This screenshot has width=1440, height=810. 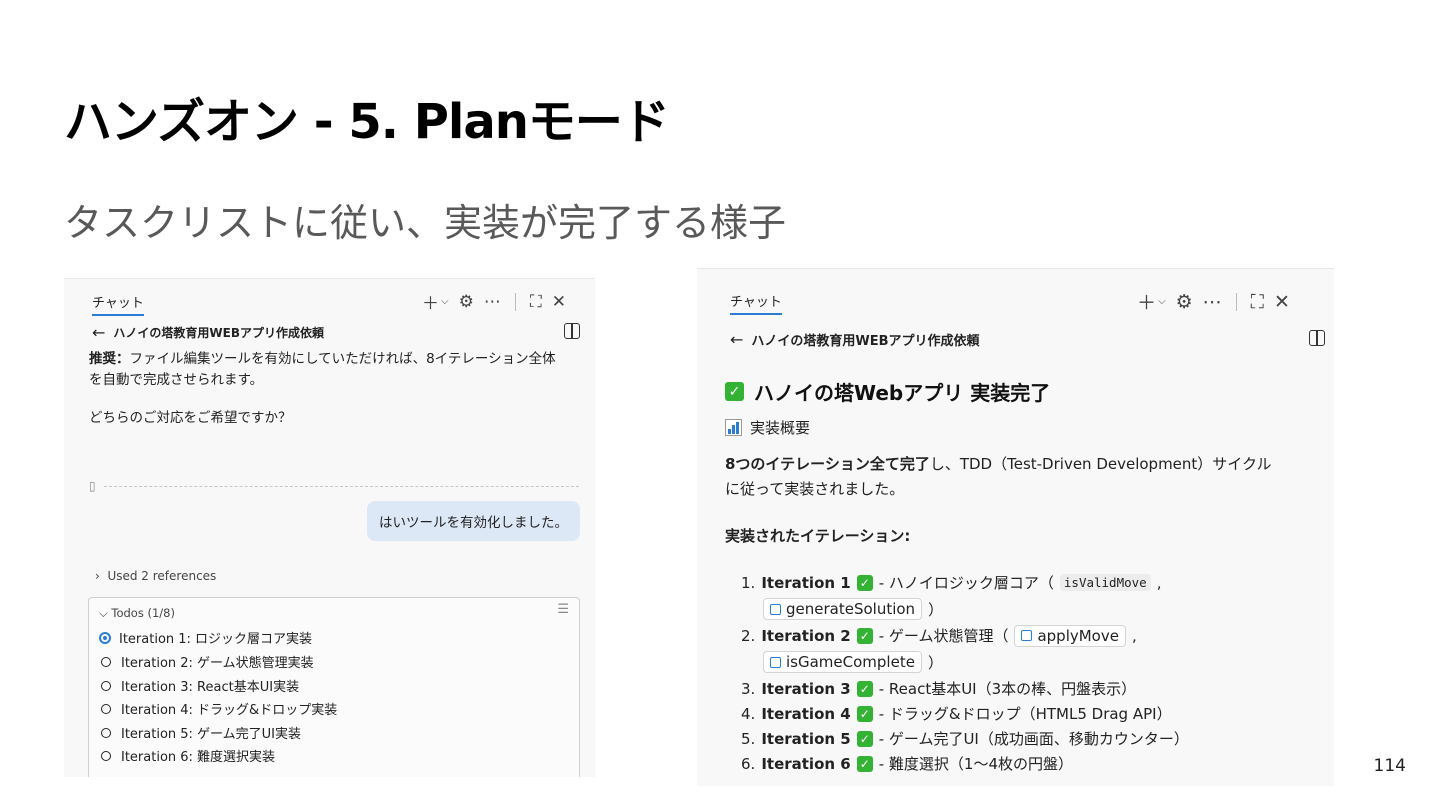 I want to click on iteration-name: Iteration 4, so click(x=806, y=713).